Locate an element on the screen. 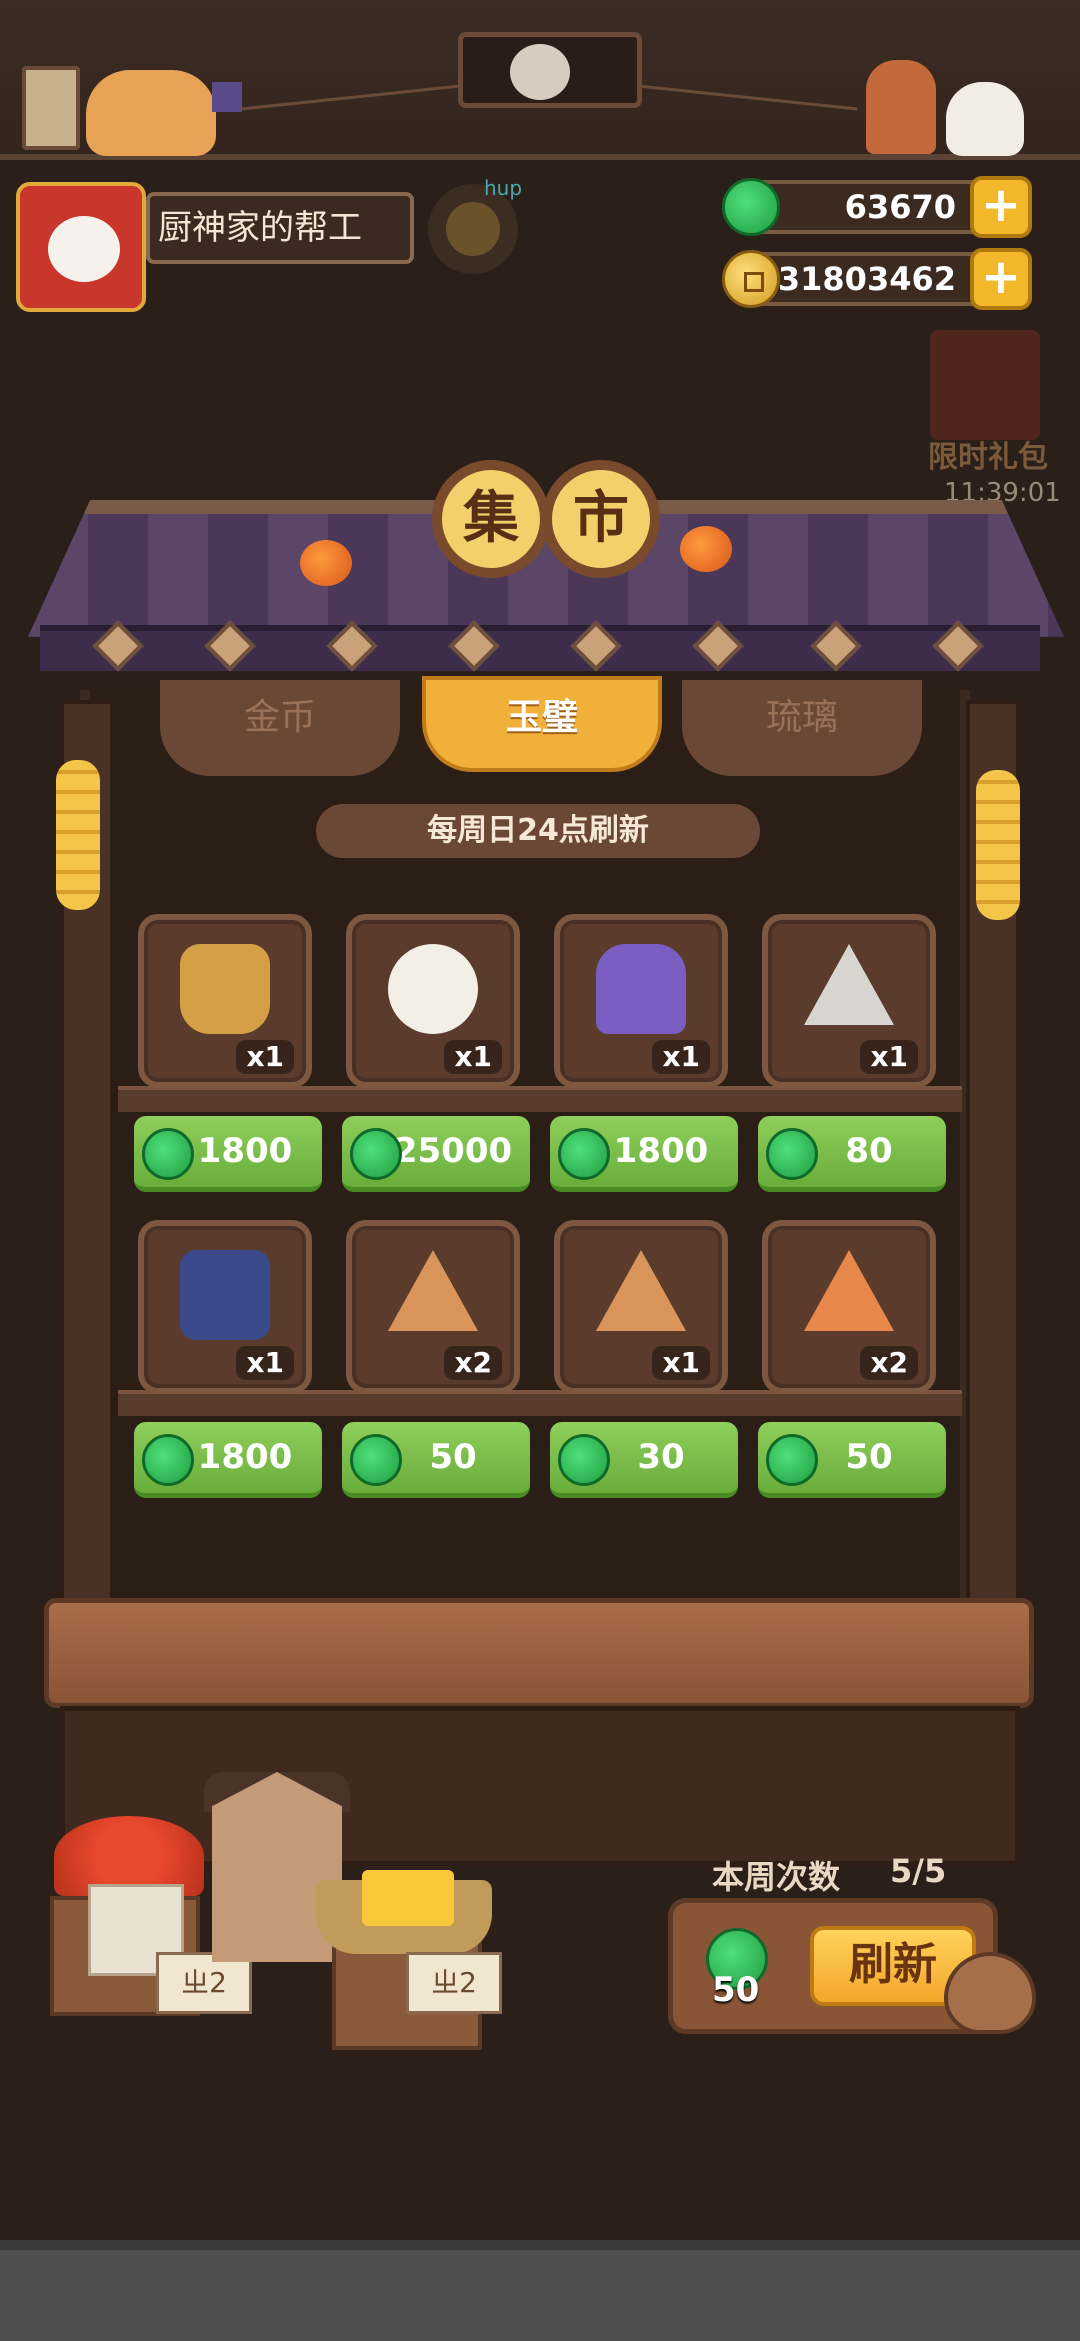 The width and height of the screenshot is (1080, 2341). player-avatar is located at coordinates (81, 247).